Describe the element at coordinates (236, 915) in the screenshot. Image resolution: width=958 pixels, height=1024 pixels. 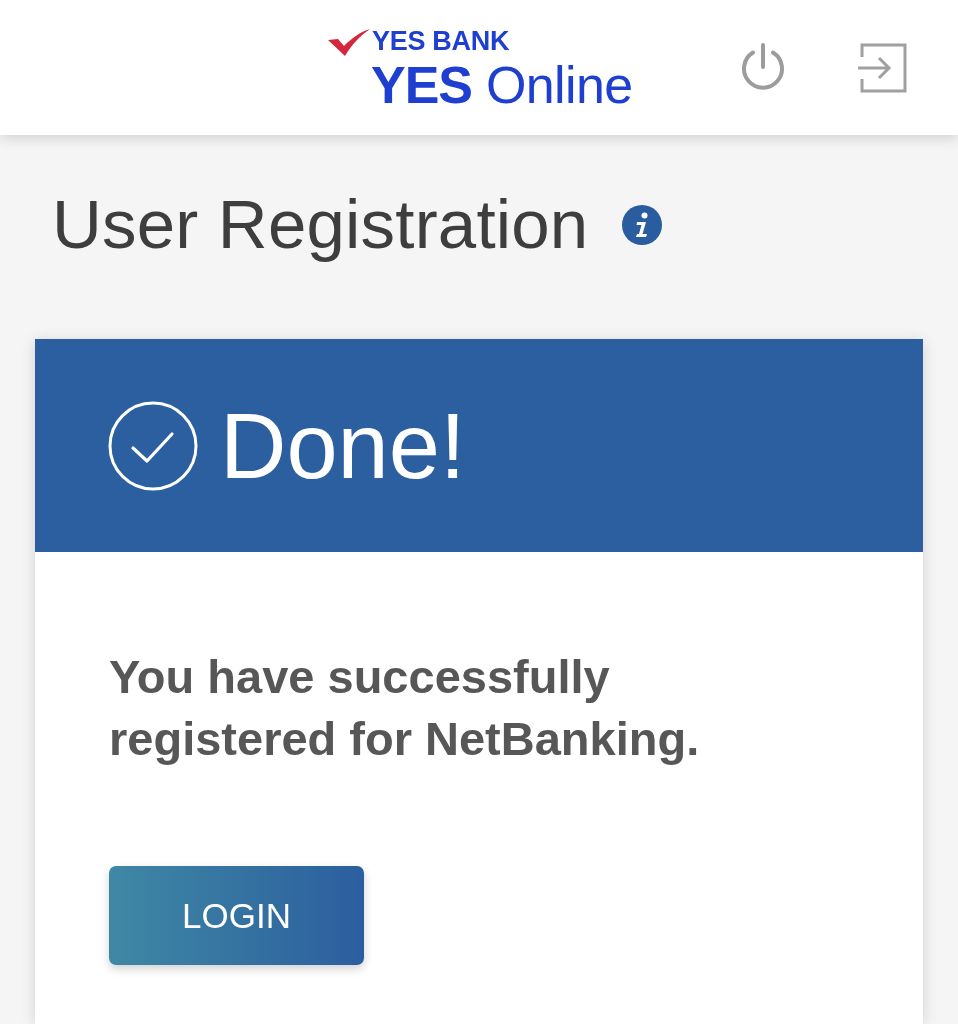
I see `login-button: LOGIN` at that location.